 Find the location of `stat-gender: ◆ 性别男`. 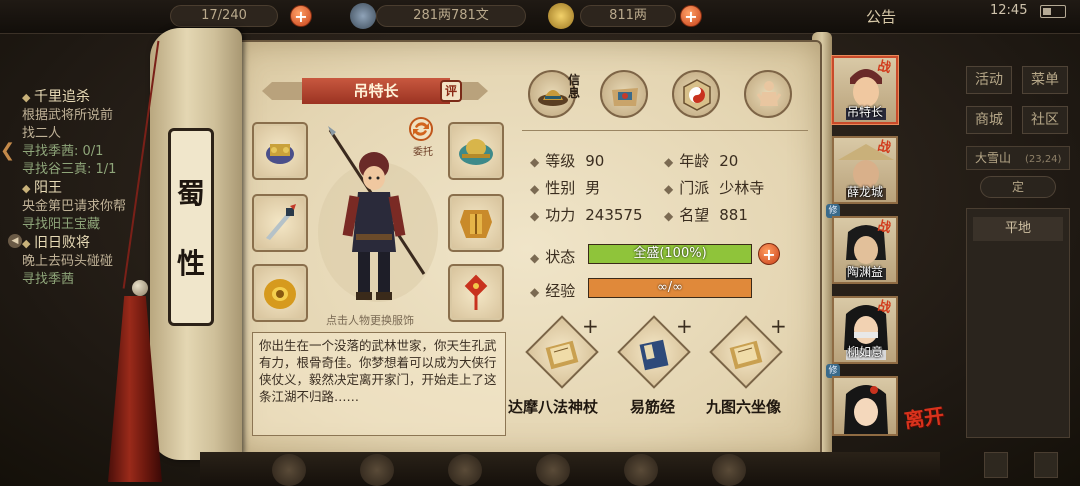

stat-gender: ◆ 性别男 is located at coordinates (565, 188).